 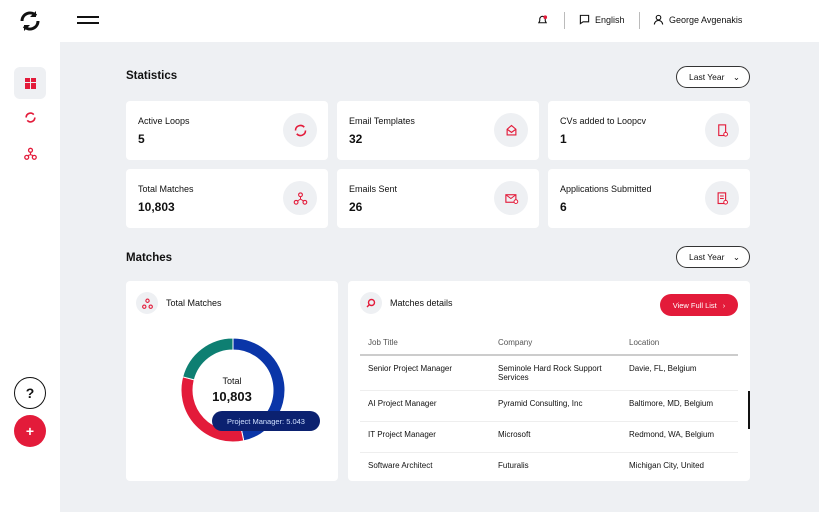 What do you see at coordinates (724, 305) in the screenshot?
I see `chevron-right-icon: ›` at bounding box center [724, 305].